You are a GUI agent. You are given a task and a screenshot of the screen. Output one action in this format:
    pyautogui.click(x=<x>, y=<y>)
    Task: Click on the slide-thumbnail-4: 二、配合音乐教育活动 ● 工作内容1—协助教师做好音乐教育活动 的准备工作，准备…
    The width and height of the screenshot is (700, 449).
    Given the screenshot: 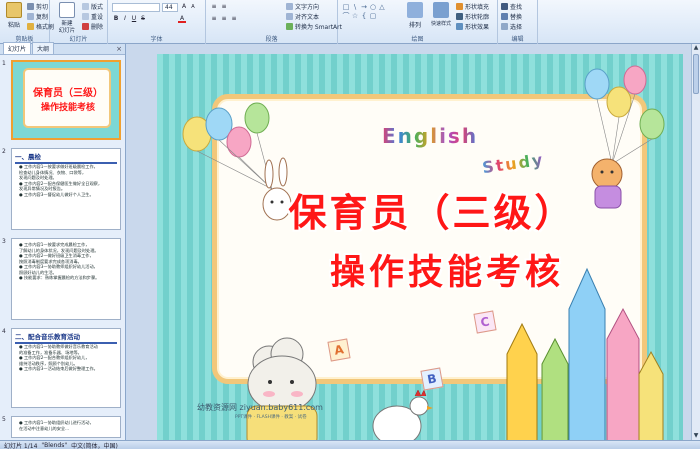 What is the action you would take?
    pyautogui.click(x=66, y=368)
    